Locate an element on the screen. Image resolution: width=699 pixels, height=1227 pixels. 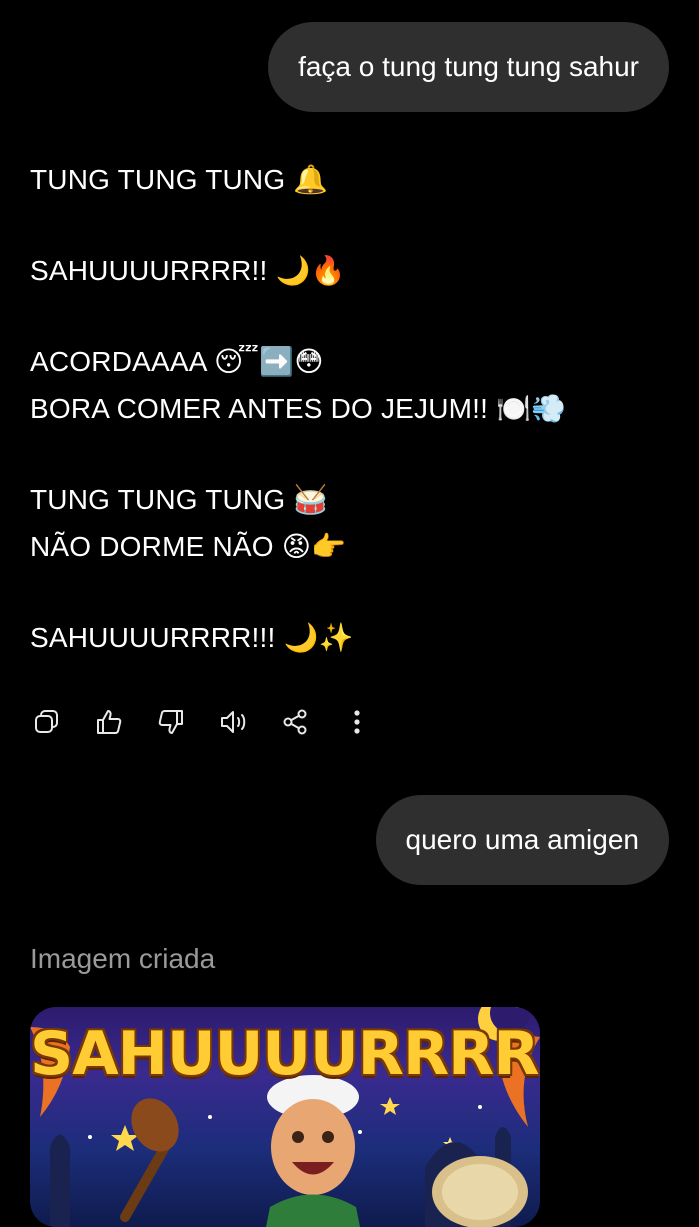
assistant-line: SAHUUUURRRR!! 🌙🔥 is located at coordinates (188, 270).